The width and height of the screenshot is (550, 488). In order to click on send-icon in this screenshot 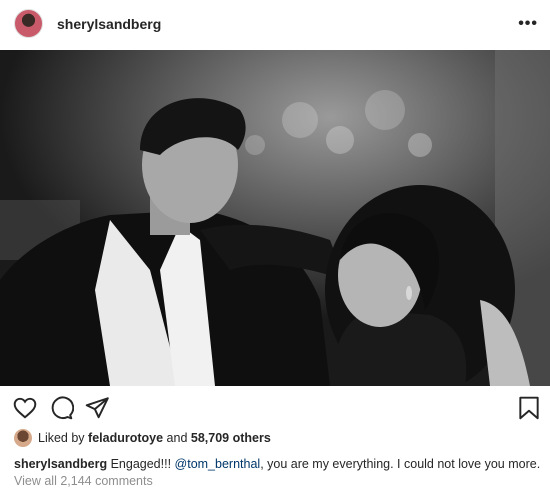, I will do `click(97, 408)`.